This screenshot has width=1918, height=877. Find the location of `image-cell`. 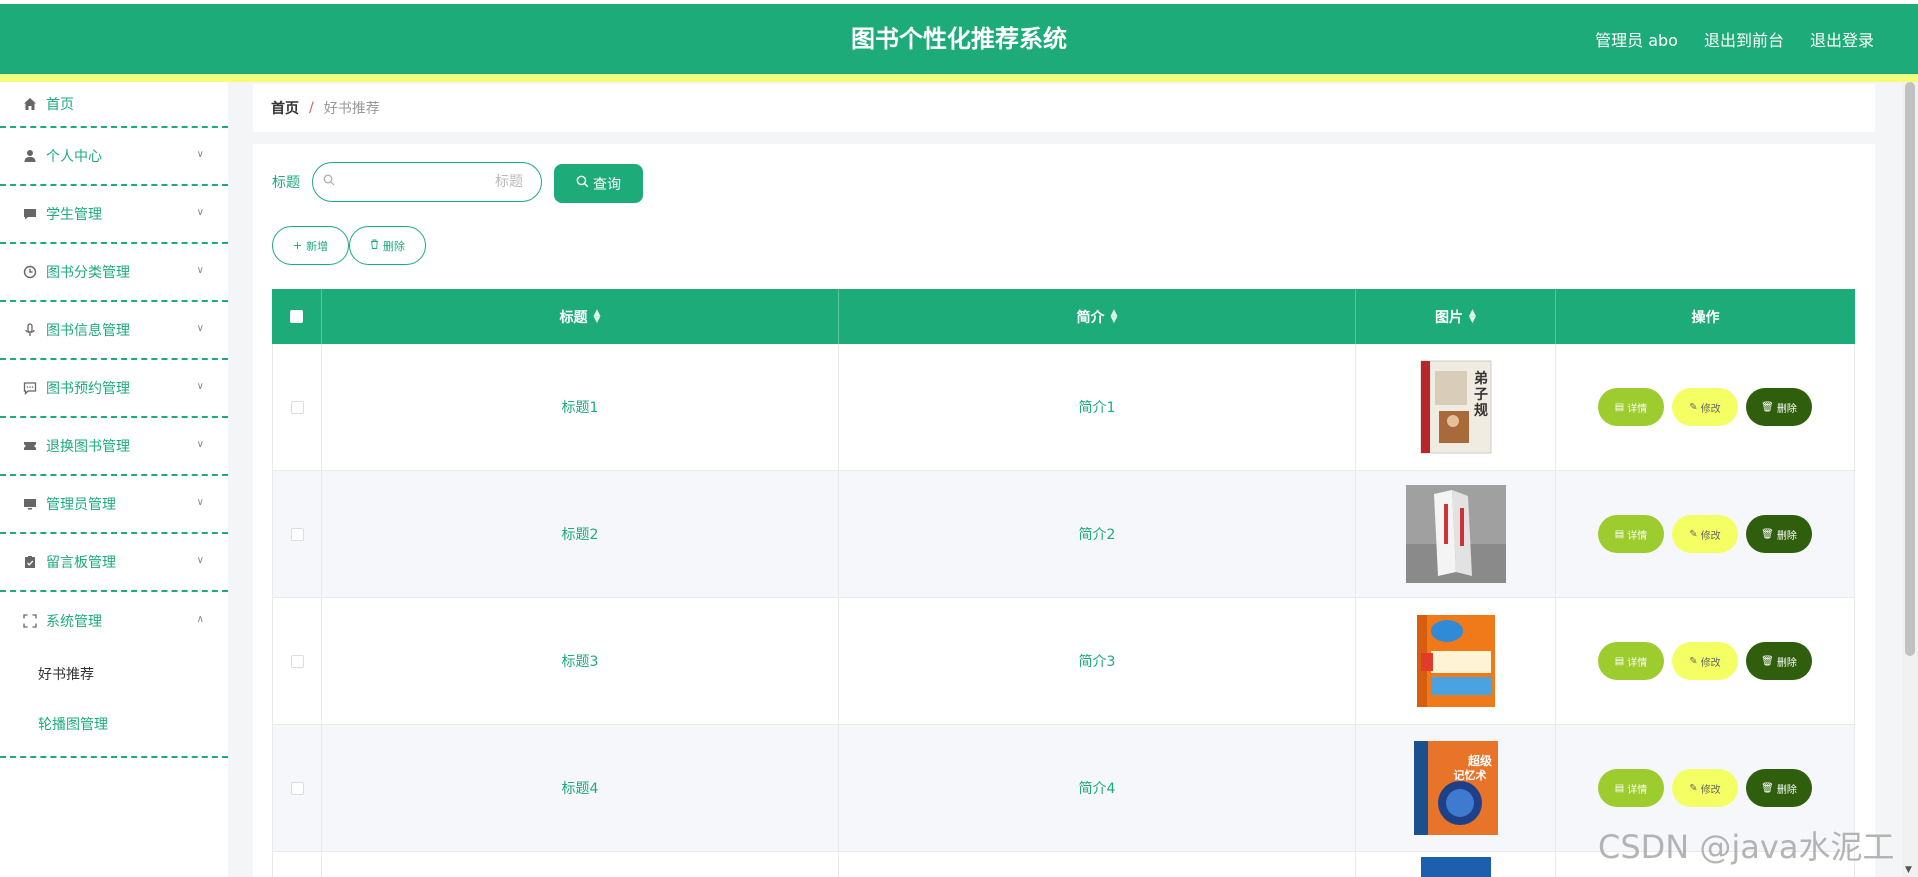

image-cell is located at coordinates (1456, 661).